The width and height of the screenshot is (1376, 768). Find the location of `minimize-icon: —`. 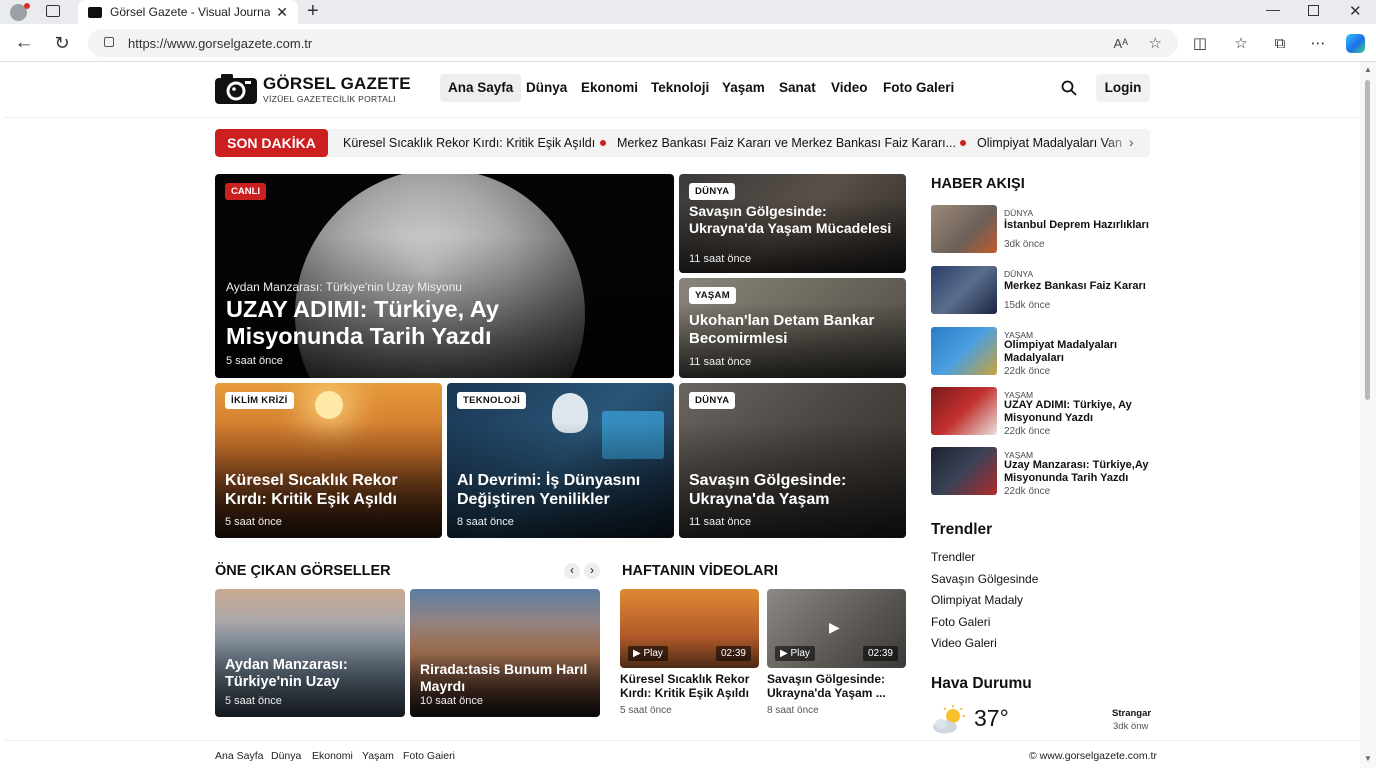

minimize-icon: — is located at coordinates (1273, 9).